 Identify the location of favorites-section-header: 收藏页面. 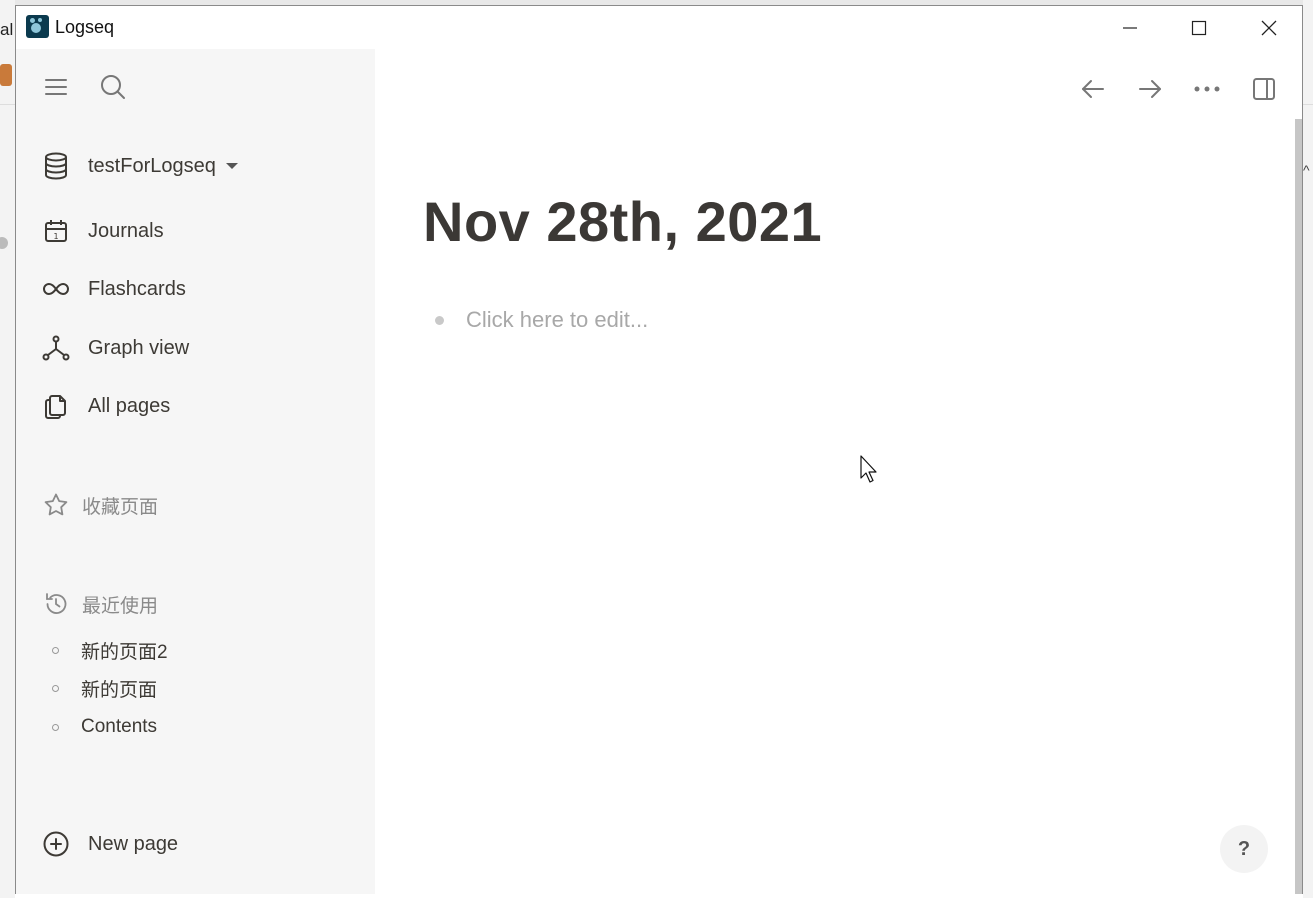
(99, 505).